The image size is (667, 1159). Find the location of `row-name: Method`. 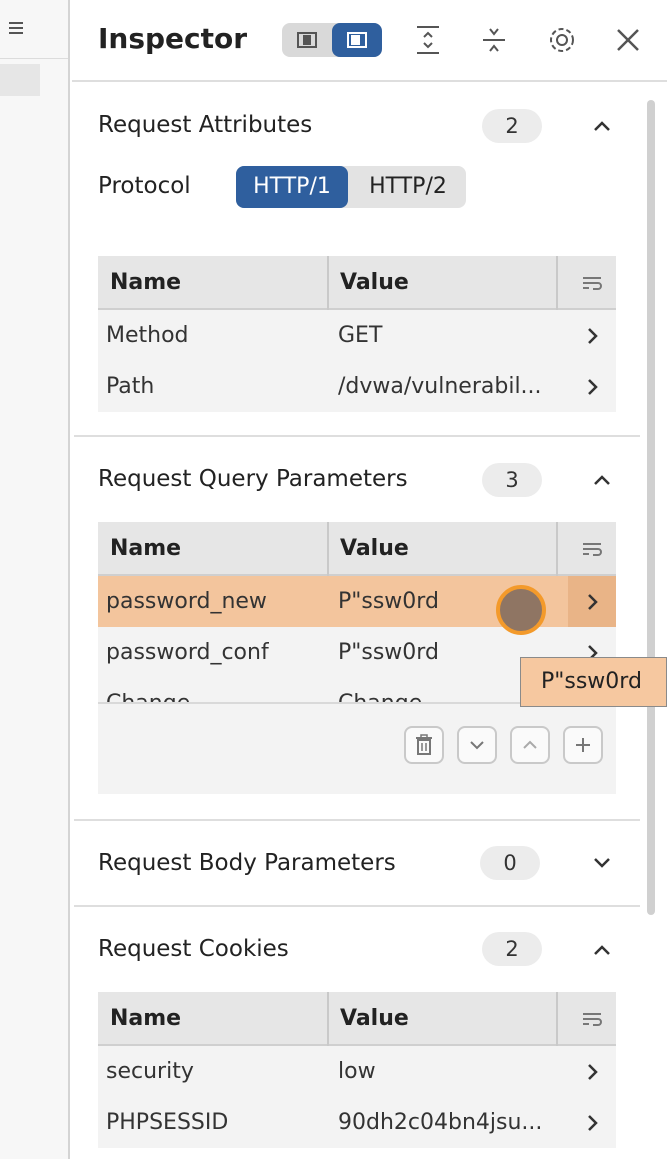

row-name: Method is located at coordinates (147, 335).